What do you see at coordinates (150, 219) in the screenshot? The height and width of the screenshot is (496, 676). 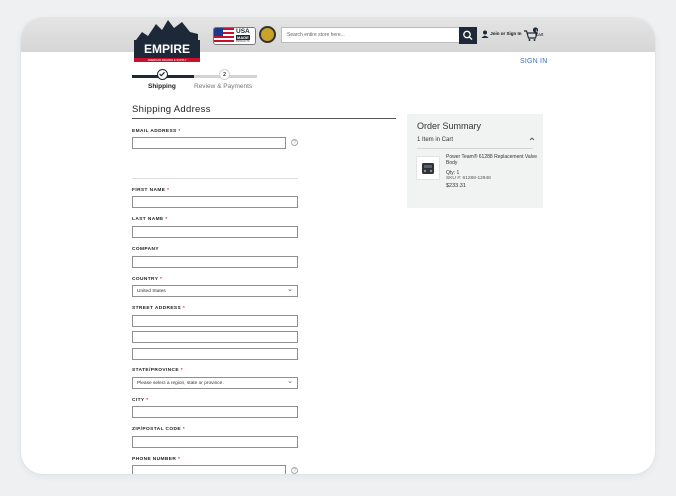 I see `last-name-label: LAST NAME *` at bounding box center [150, 219].